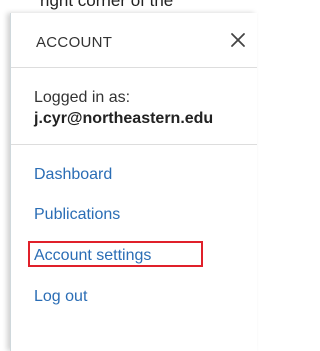 The height and width of the screenshot is (351, 320). Describe the element at coordinates (107, 5) in the screenshot. I see `background-page-text: right corner of the` at that location.